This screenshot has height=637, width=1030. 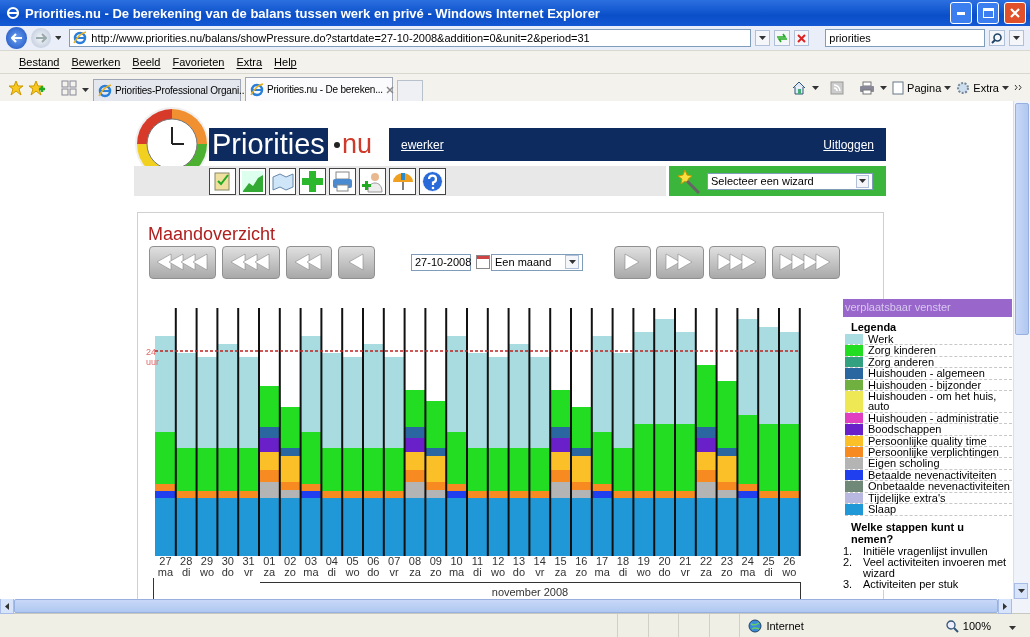 I want to click on star-plus-icon, so click(x=37, y=87).